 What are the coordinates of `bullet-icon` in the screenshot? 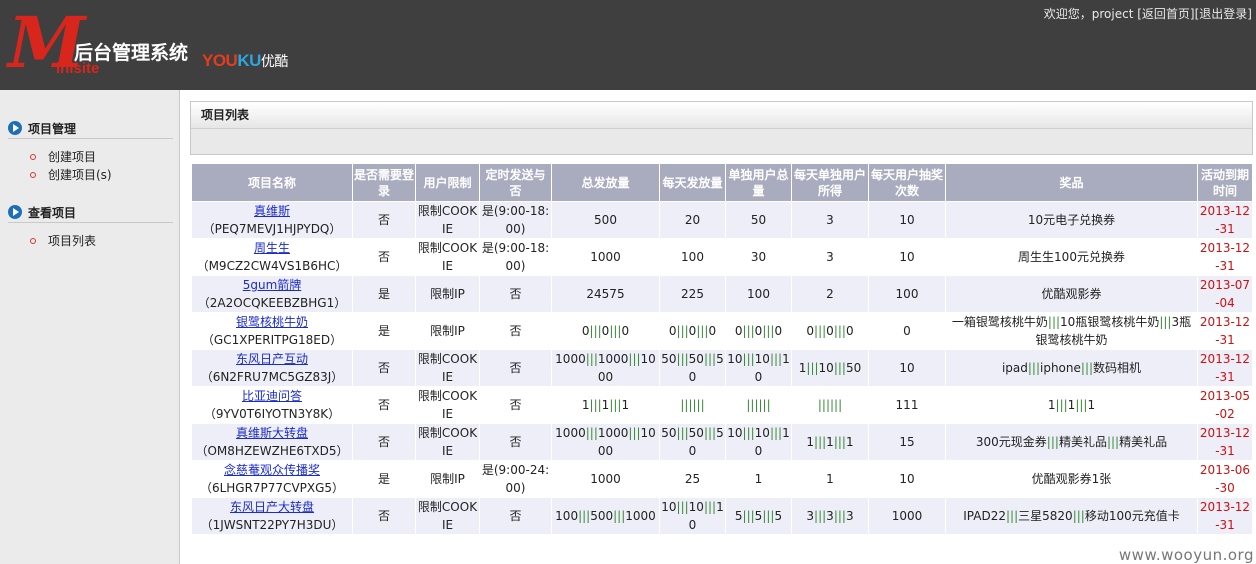 It's located at (33, 157).